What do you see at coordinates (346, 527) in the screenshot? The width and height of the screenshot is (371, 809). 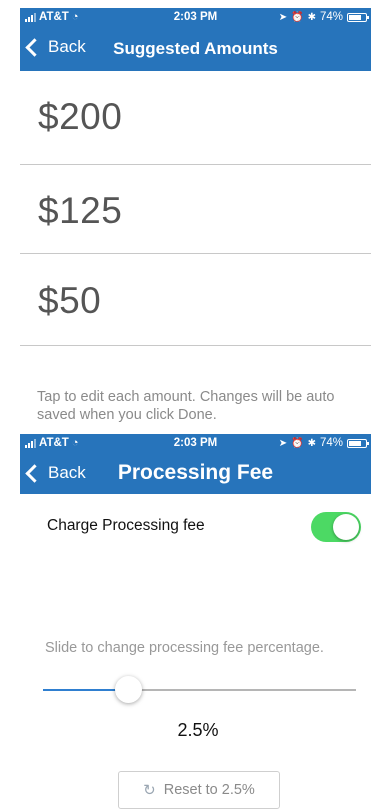 I see `toggle-knob` at bounding box center [346, 527].